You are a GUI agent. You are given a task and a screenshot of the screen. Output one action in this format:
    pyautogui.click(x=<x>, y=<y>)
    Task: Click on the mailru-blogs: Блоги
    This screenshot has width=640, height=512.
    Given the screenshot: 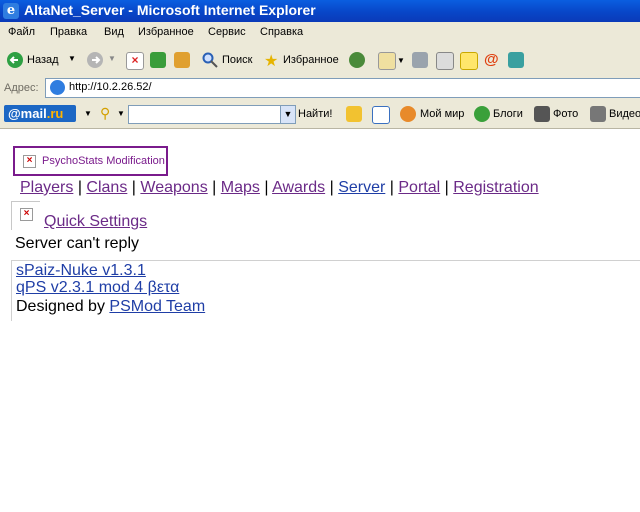 What is the action you would take?
    pyautogui.click(x=508, y=114)
    